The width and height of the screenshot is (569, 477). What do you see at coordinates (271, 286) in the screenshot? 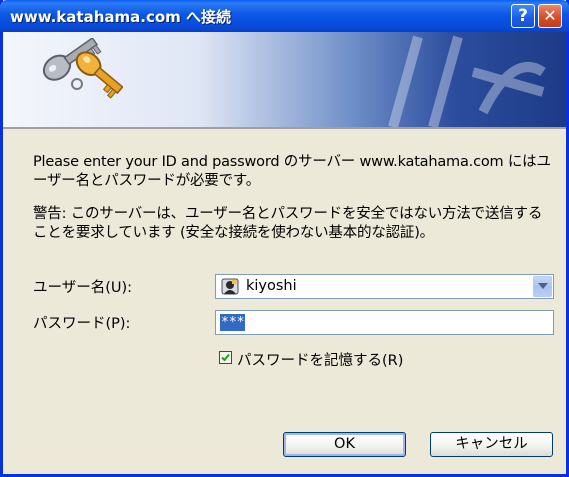
I see `username-value: kiyoshi` at bounding box center [271, 286].